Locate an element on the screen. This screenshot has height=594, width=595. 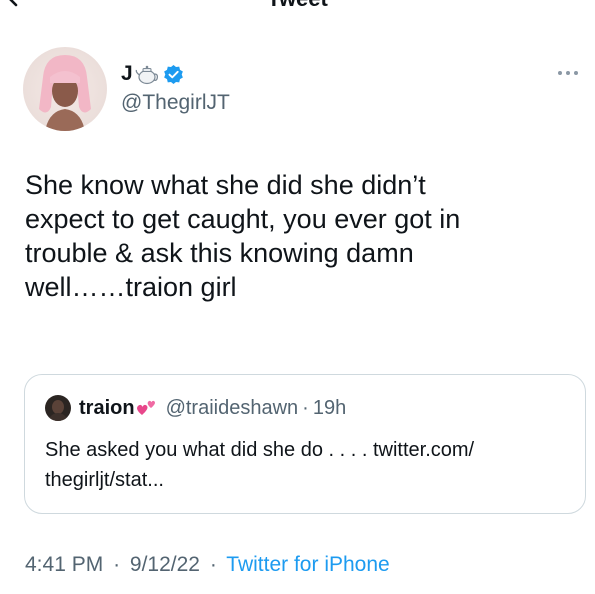
author-info: J @ThegirlJT is located at coordinates (175, 87).